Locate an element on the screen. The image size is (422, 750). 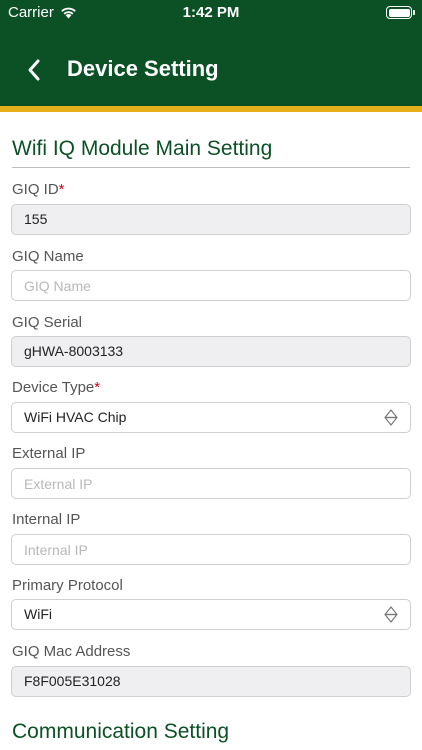
section-title-communication: Communication Setting is located at coordinates (121, 731).